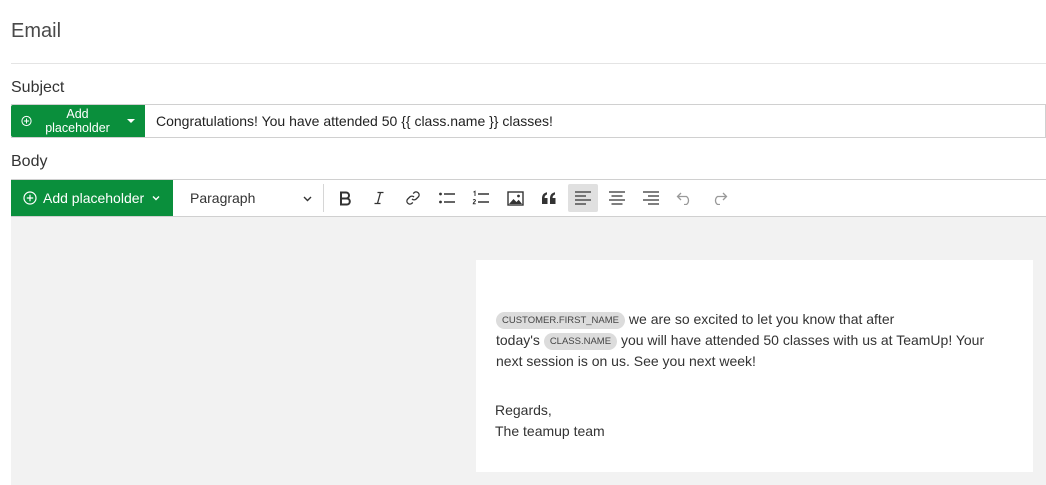  I want to click on subject-input, so click(595, 121).